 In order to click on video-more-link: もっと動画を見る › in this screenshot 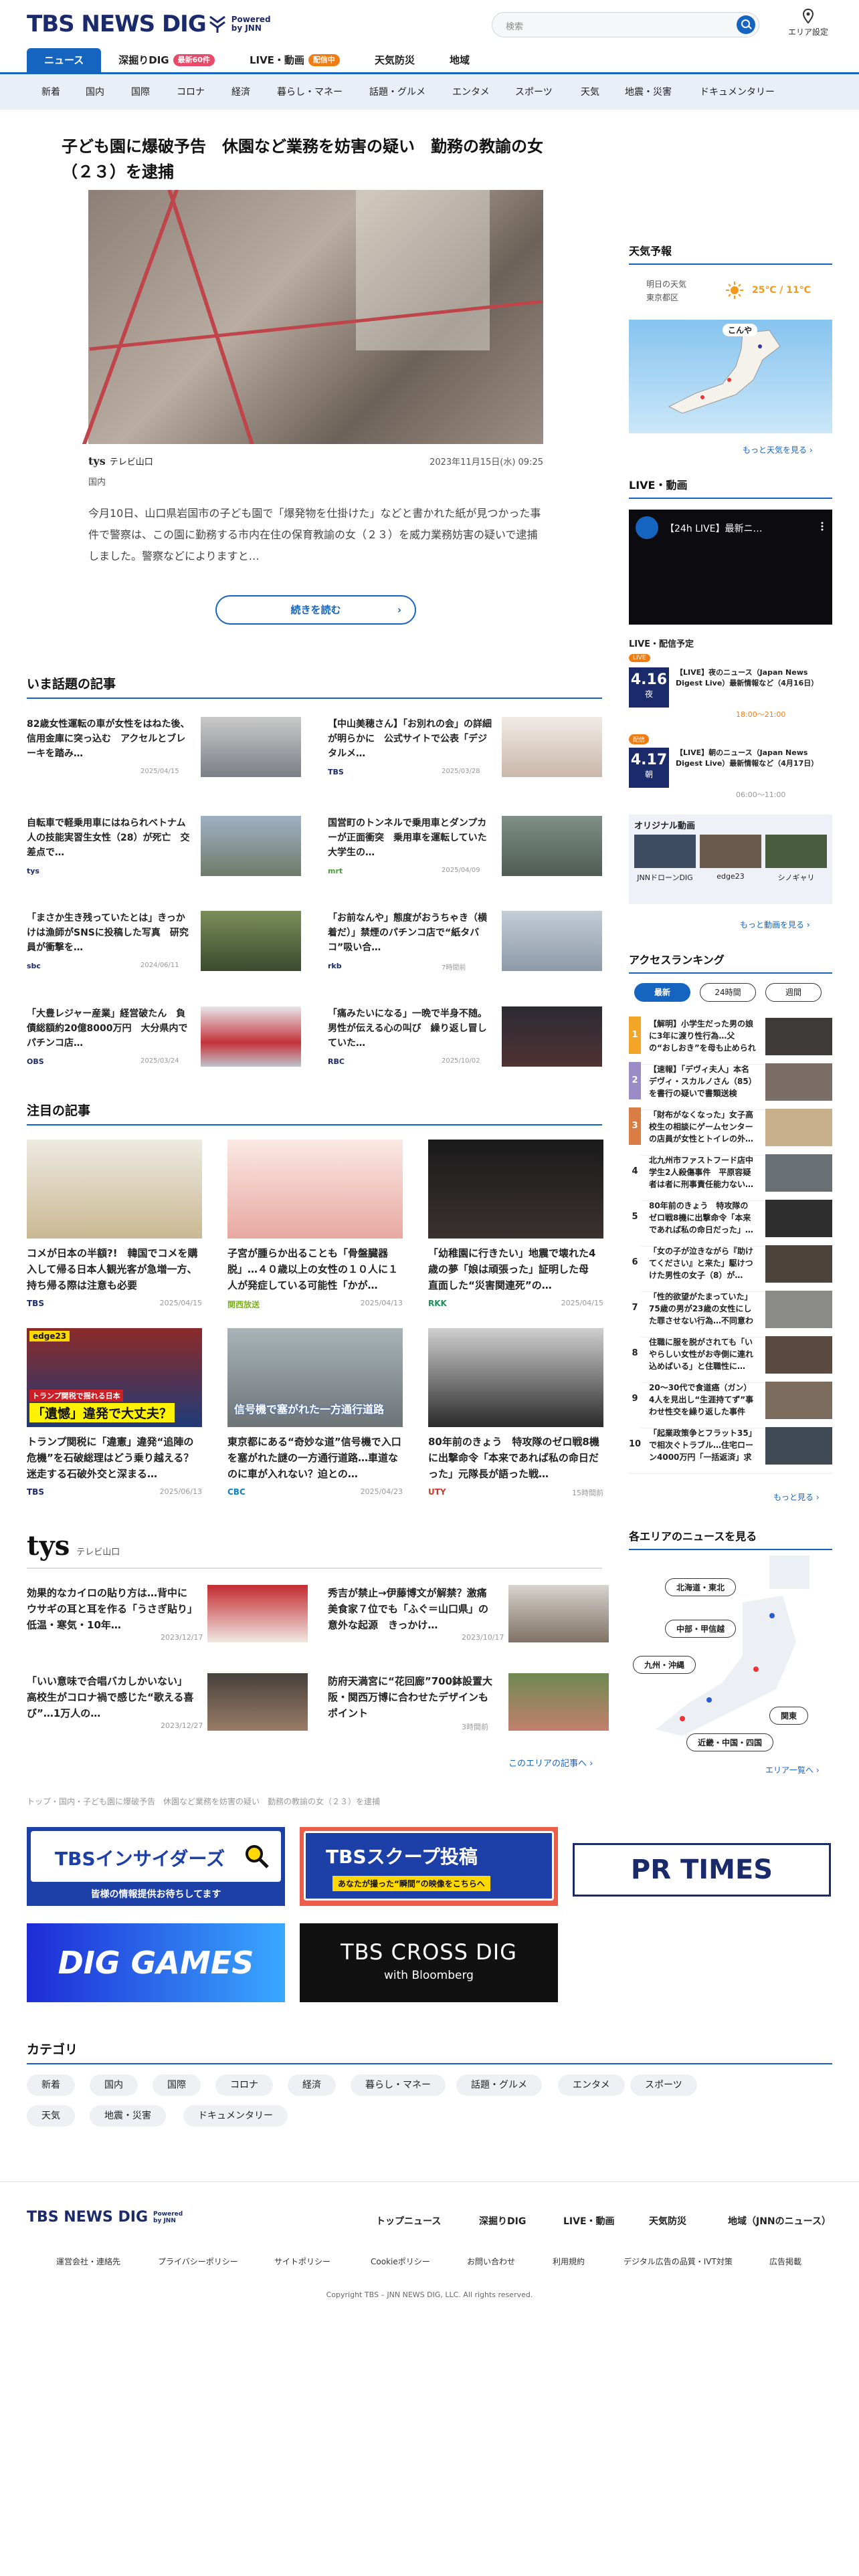, I will do `click(775, 924)`.